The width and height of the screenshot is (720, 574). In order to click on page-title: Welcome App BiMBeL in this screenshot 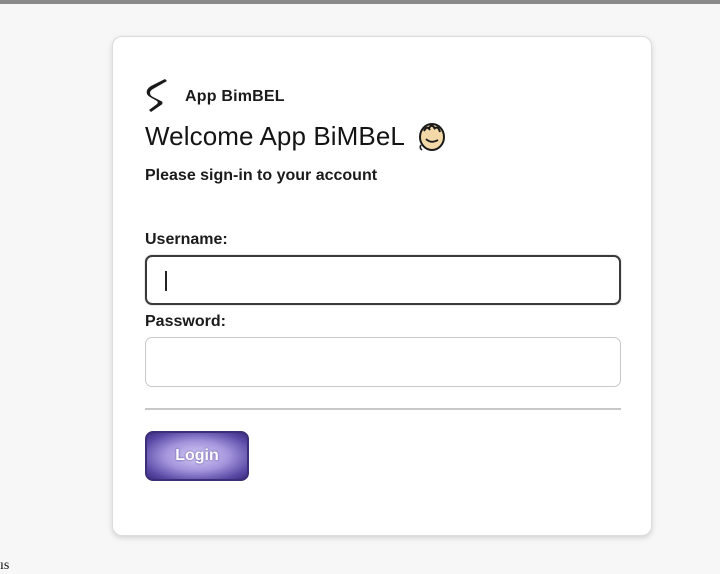, I will do `click(275, 135)`.